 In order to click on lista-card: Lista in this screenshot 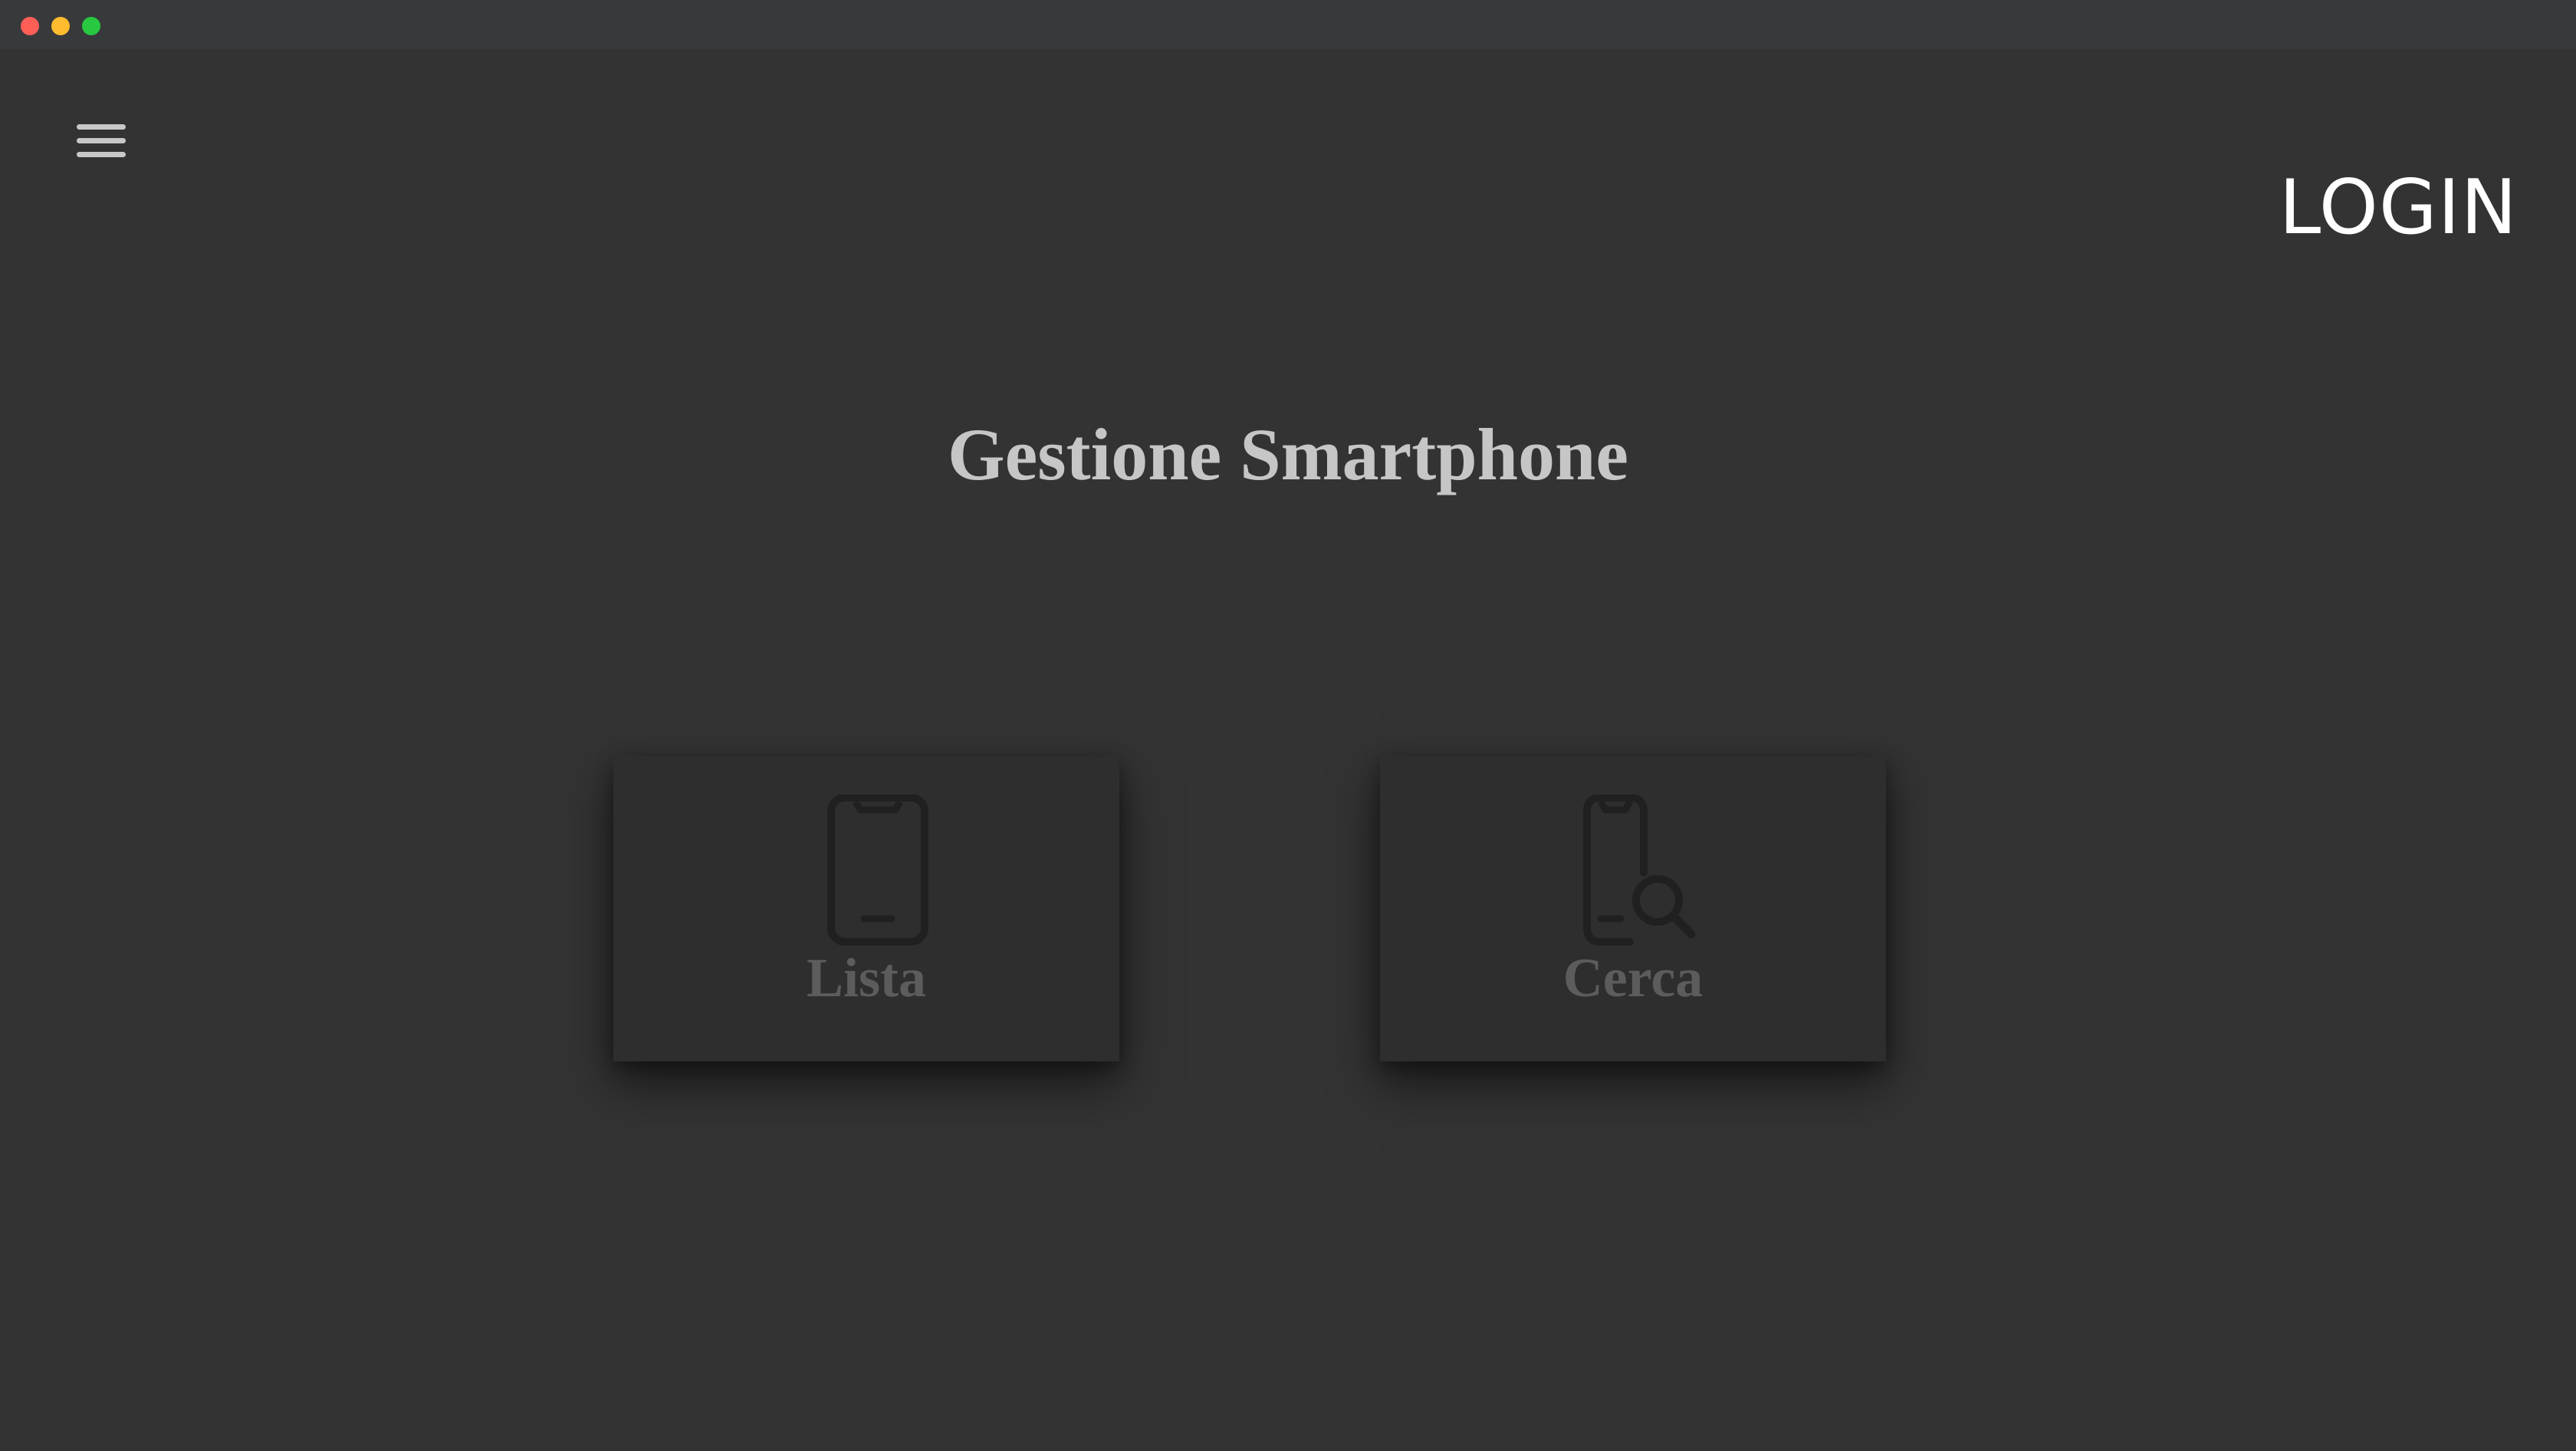, I will do `click(866, 908)`.